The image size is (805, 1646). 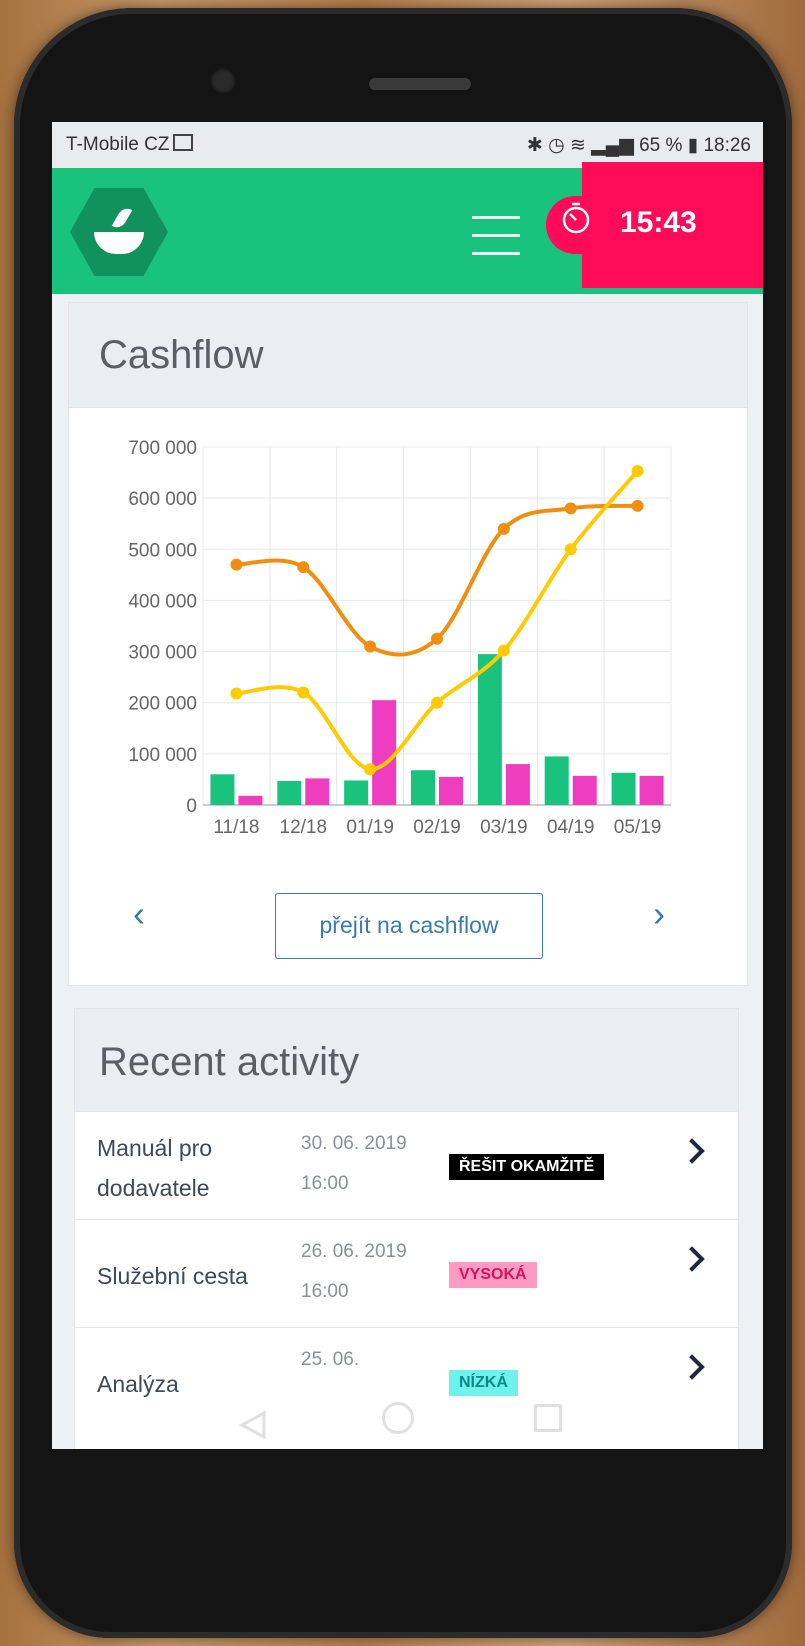 What do you see at coordinates (493, 1275) in the screenshot?
I see `priority-badge: VYSOKÁ` at bounding box center [493, 1275].